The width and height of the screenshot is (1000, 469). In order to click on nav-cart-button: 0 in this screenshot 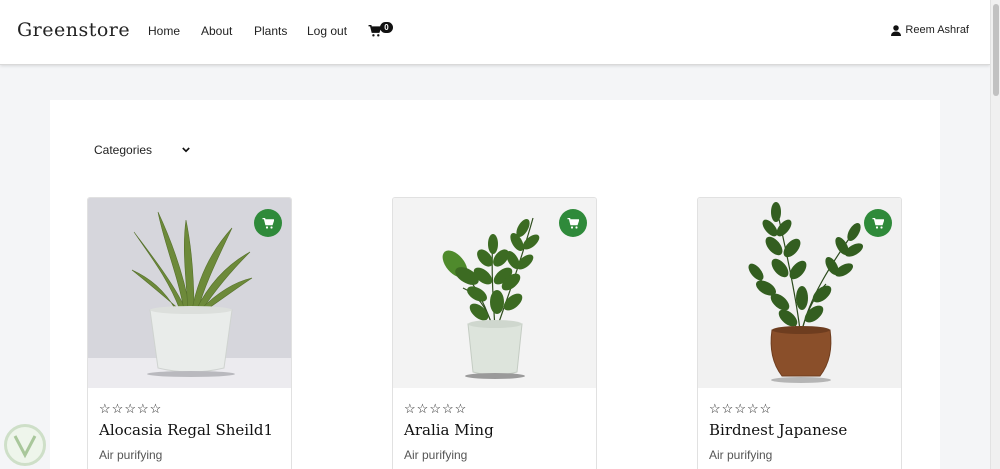, I will do `click(382, 32)`.